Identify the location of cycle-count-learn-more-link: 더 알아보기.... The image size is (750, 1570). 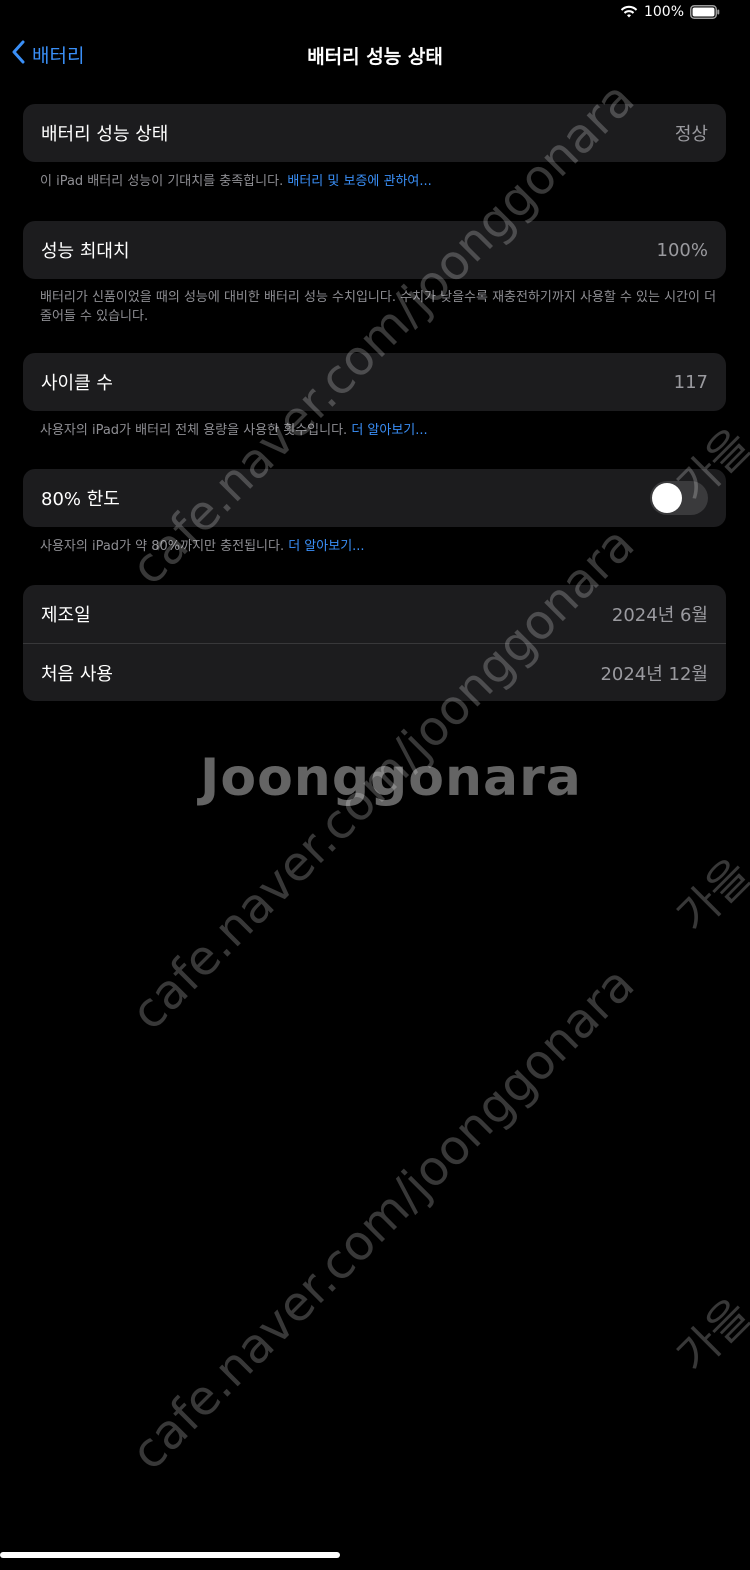
(389, 430).